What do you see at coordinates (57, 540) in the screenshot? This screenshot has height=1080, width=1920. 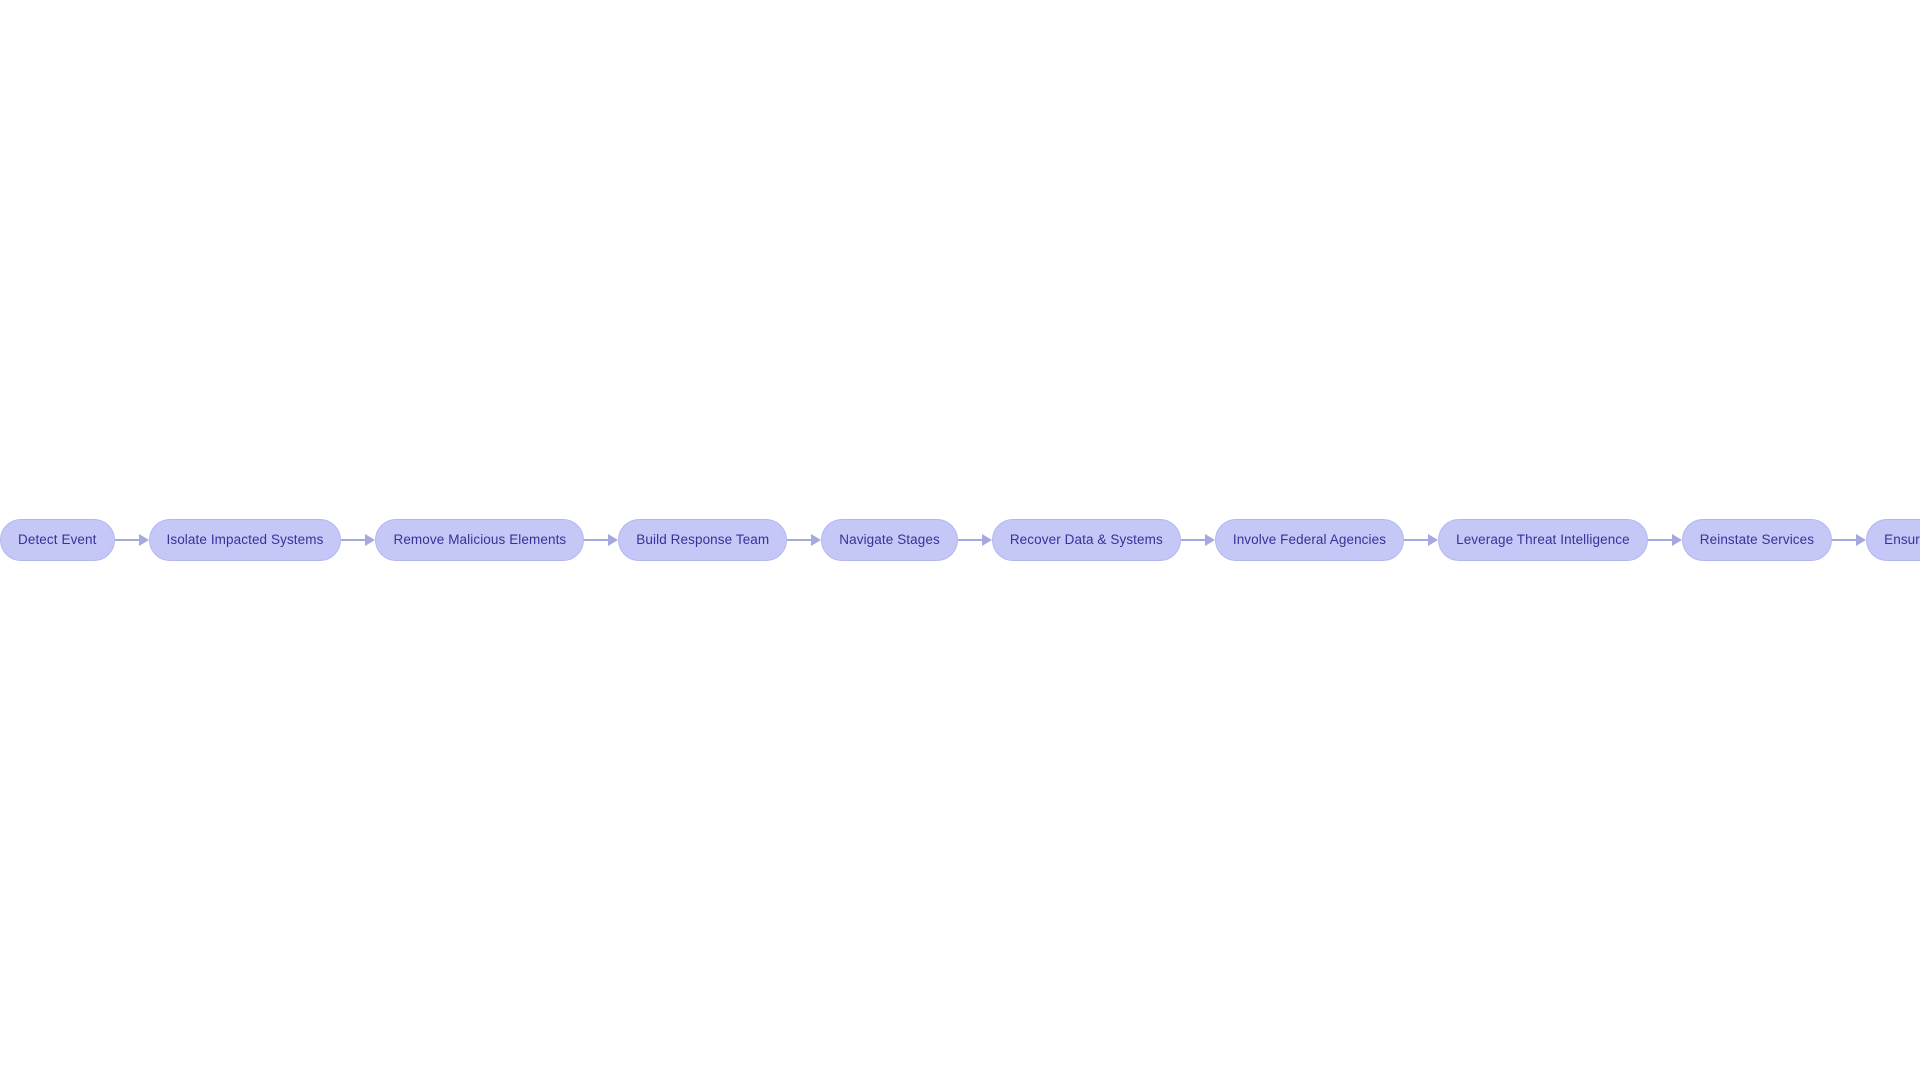 I see `flow-node-detect-event: Detect Event` at bounding box center [57, 540].